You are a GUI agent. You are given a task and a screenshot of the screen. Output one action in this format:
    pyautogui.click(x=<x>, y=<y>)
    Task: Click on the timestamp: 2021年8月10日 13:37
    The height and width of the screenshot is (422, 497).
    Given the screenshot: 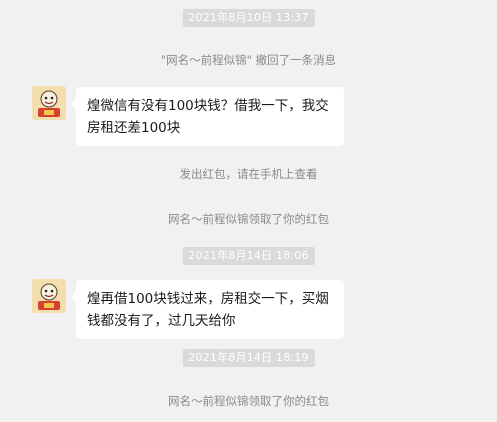 What is the action you would take?
    pyautogui.click(x=248, y=18)
    